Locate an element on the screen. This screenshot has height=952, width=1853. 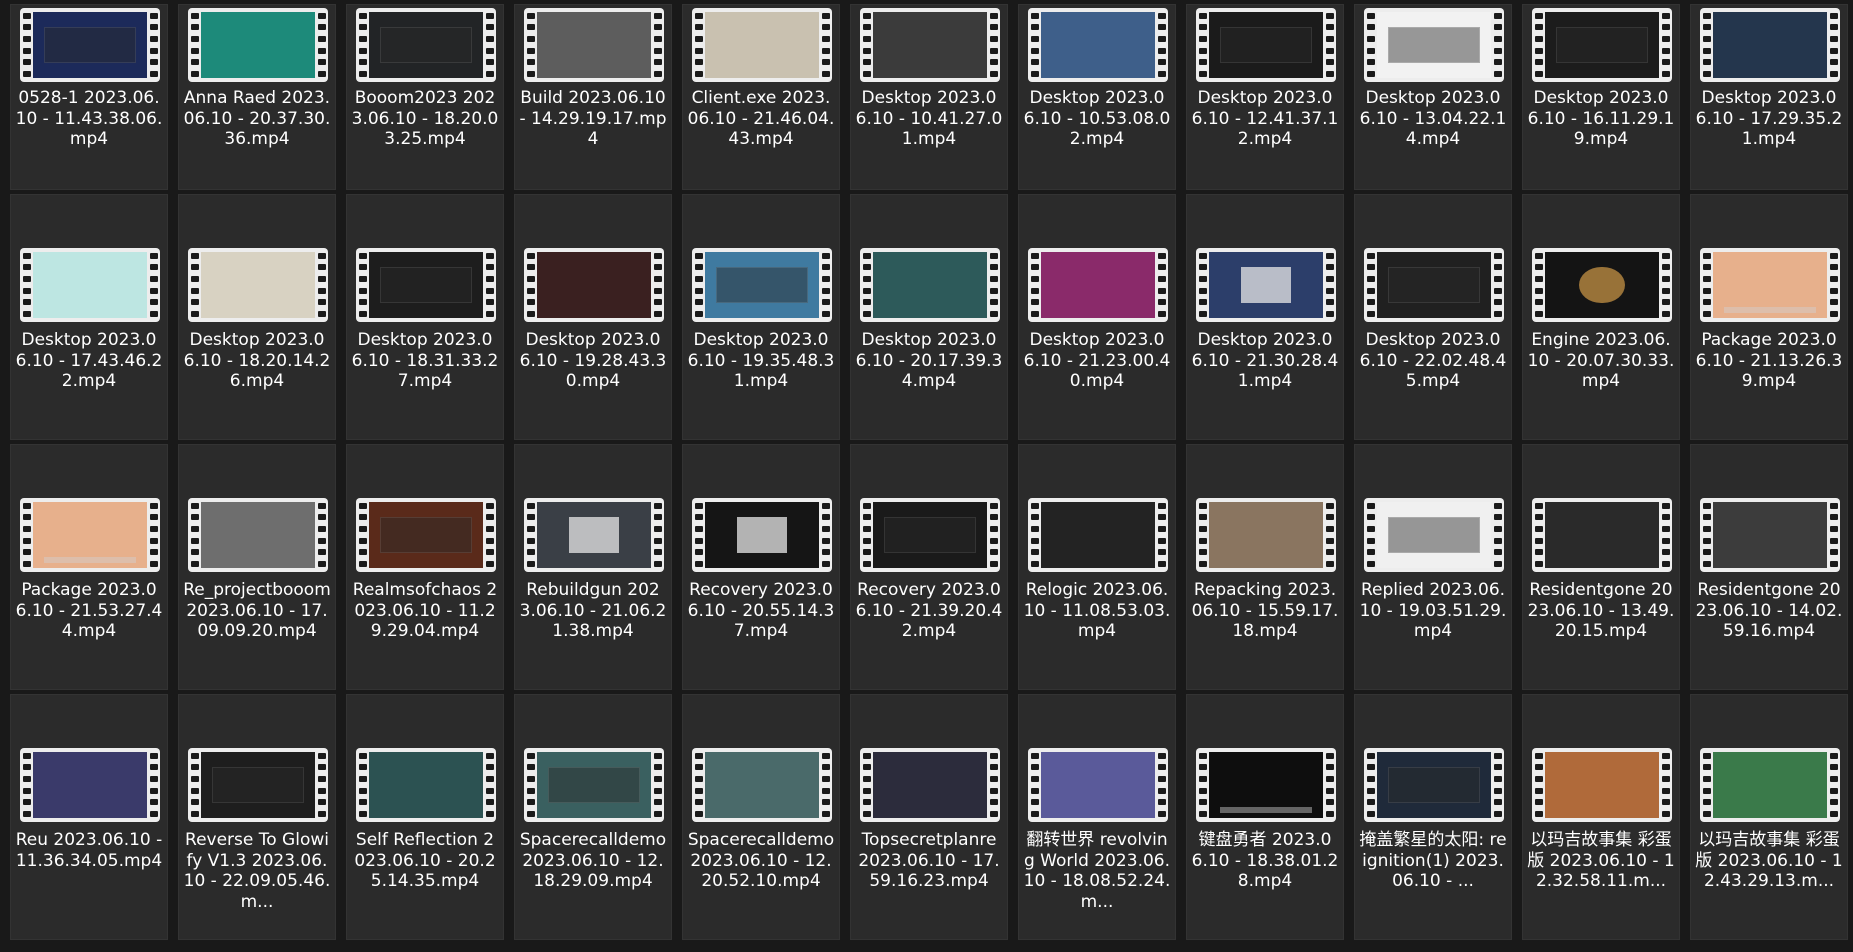
file-name-label: Build 2023.06.10 - 14.29.19.17.mp4 is located at coordinates (593, 118).